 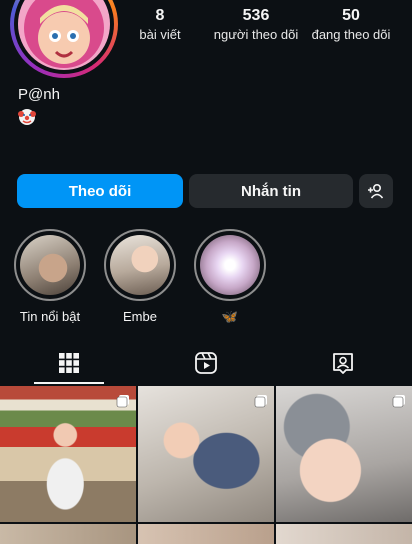 What do you see at coordinates (160, 15) in the screenshot?
I see `posts-count: 8` at bounding box center [160, 15].